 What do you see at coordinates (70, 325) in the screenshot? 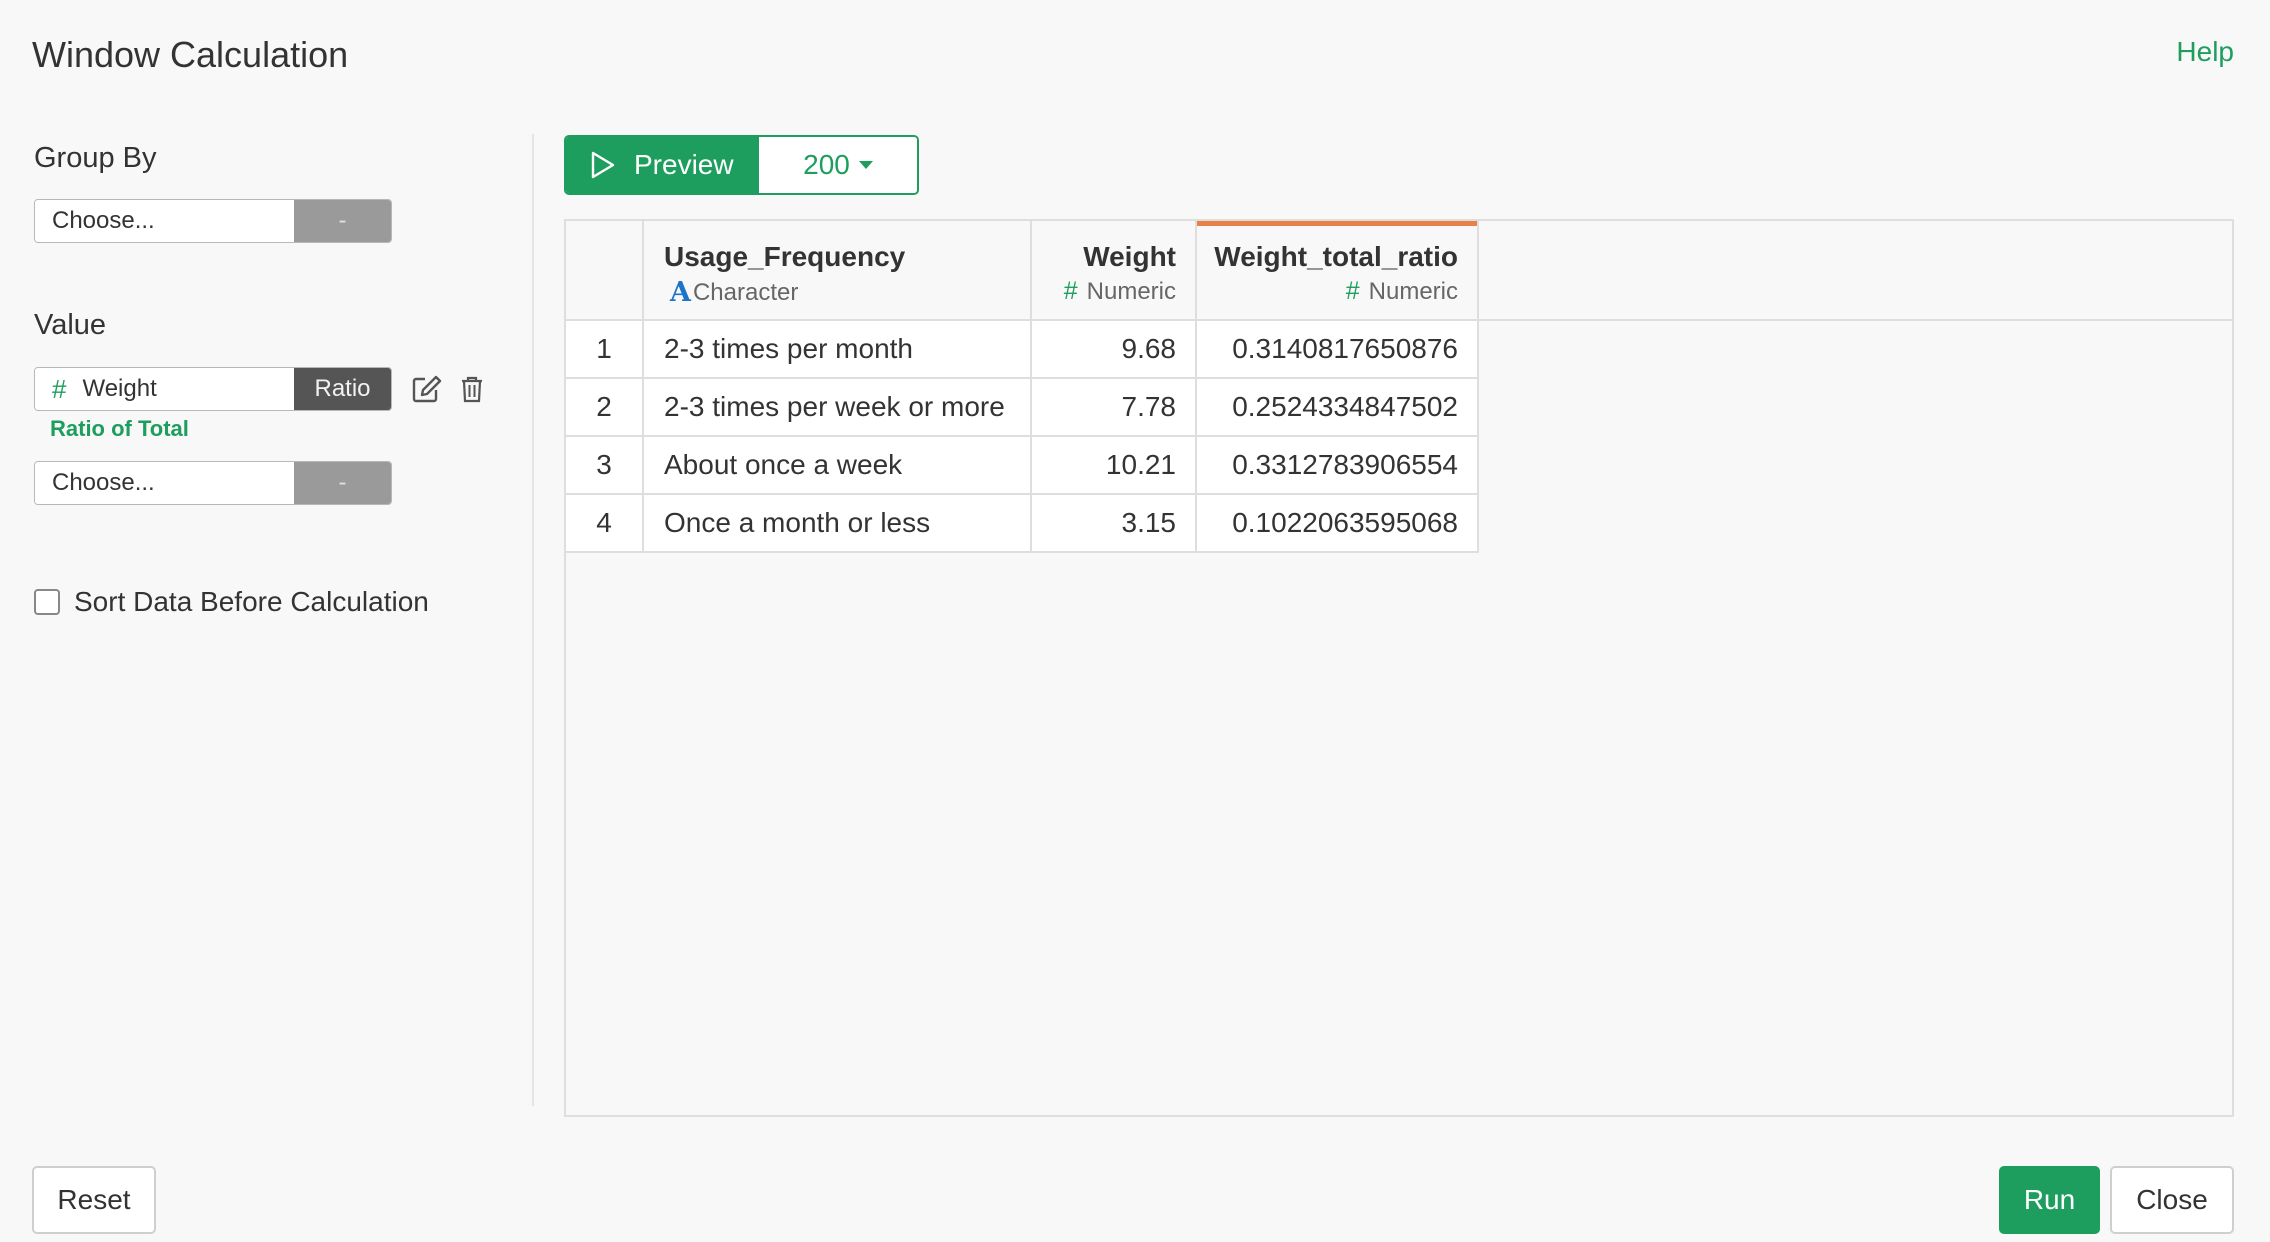
I see `value-label: Value` at bounding box center [70, 325].